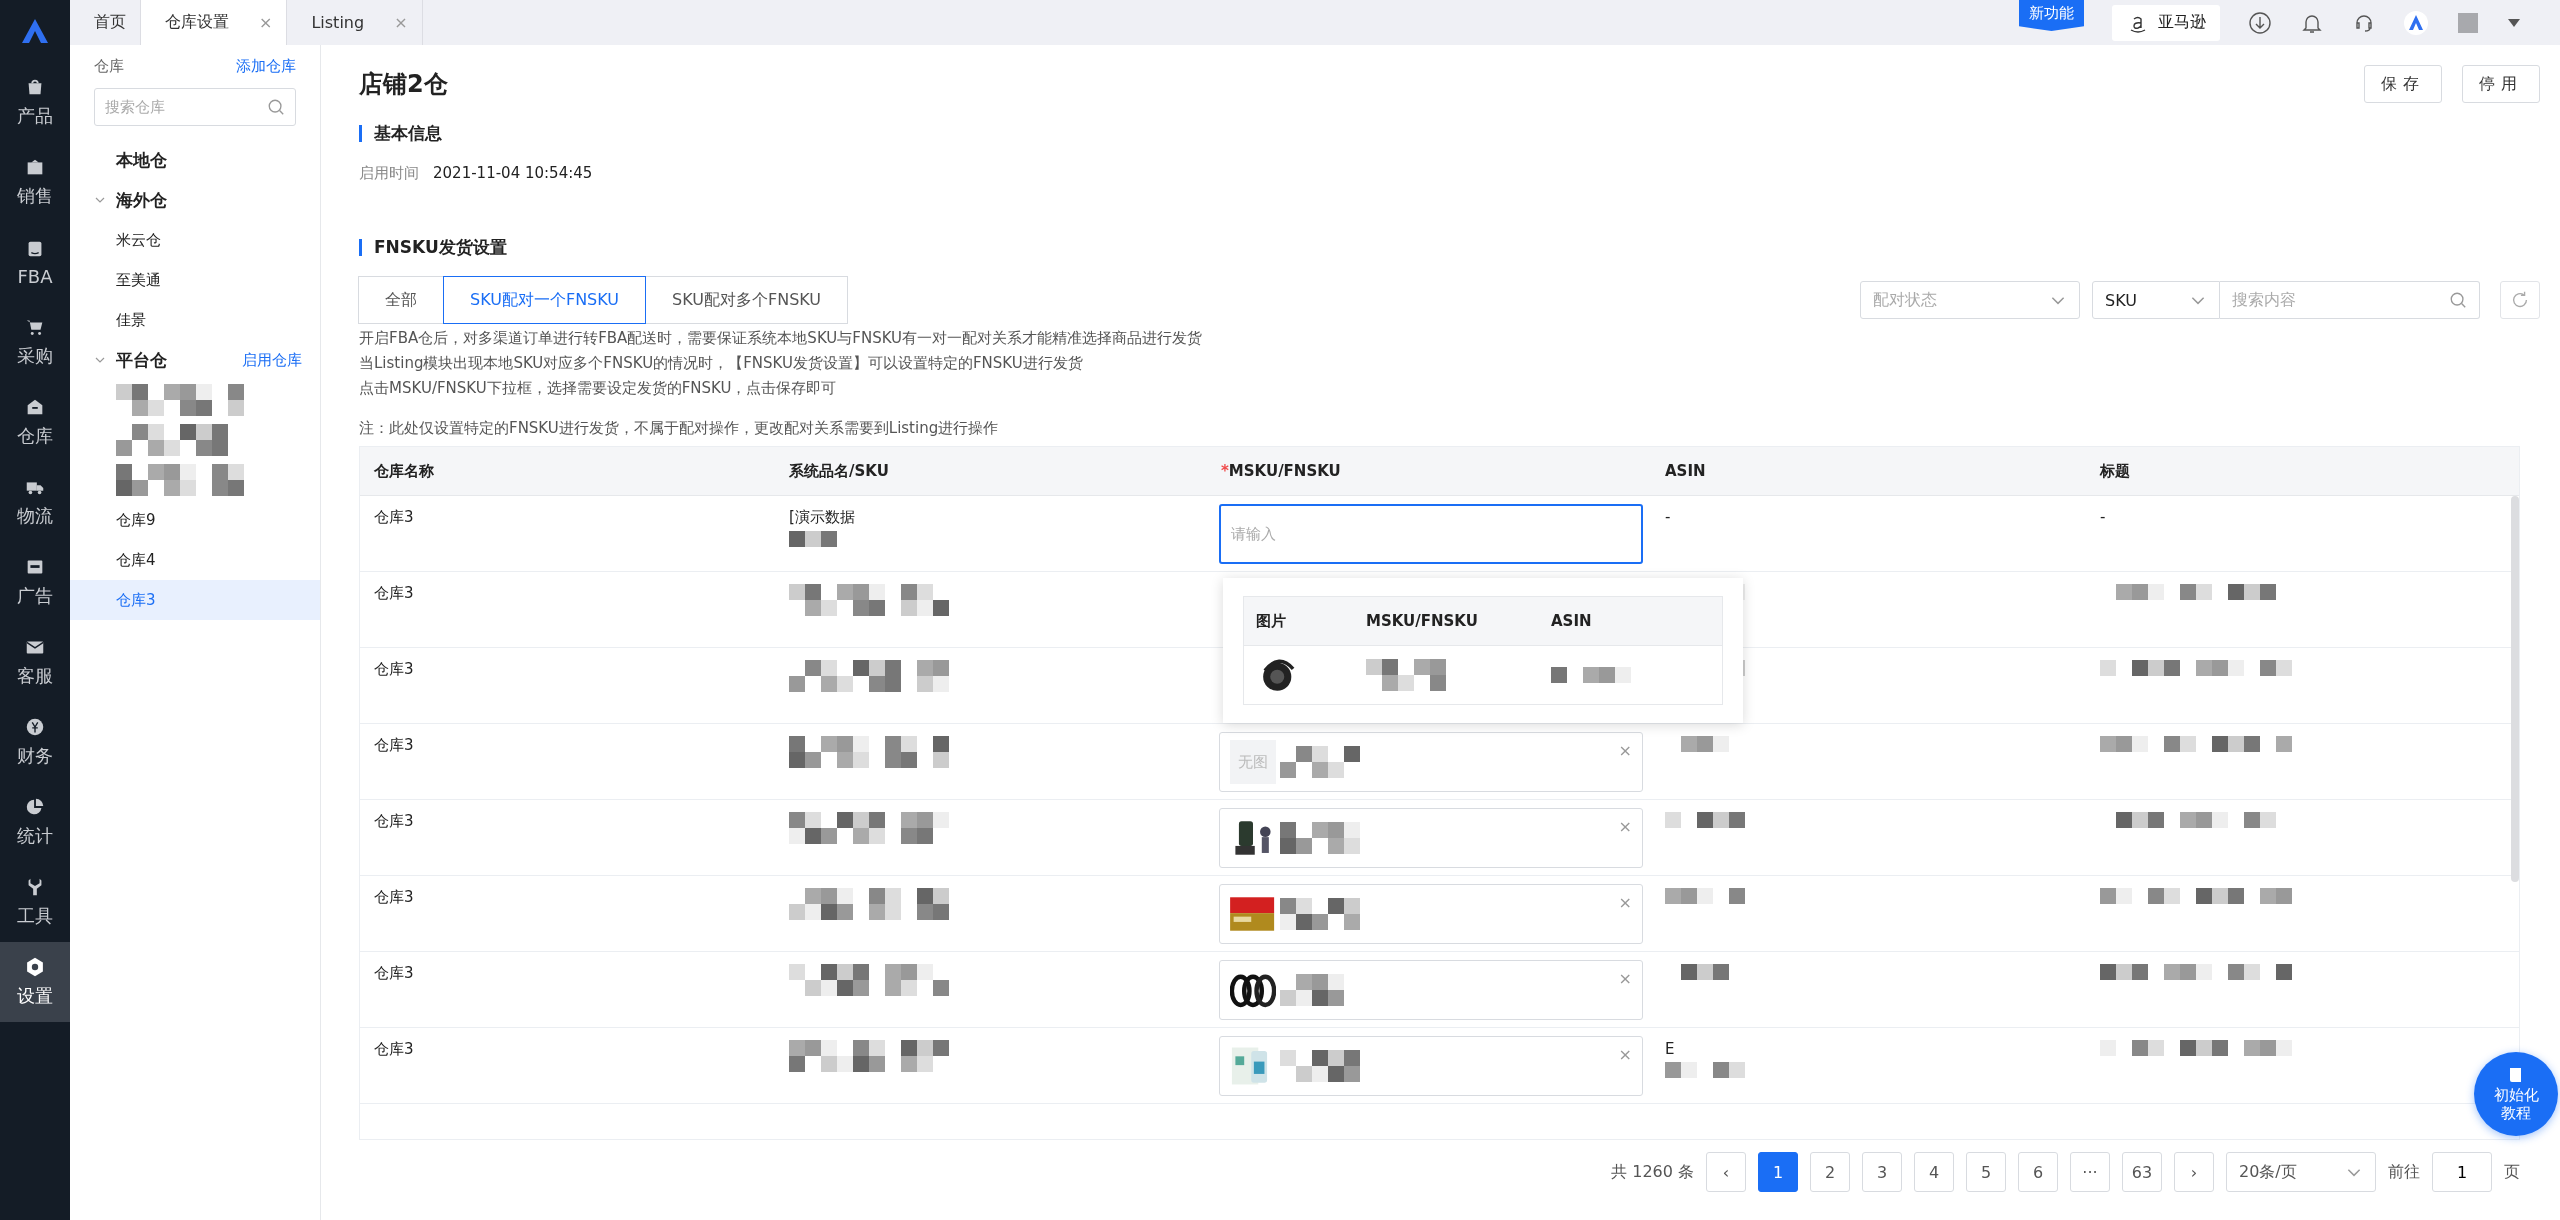 The image size is (2560, 1220). I want to click on page-button: 6, so click(2038, 1172).